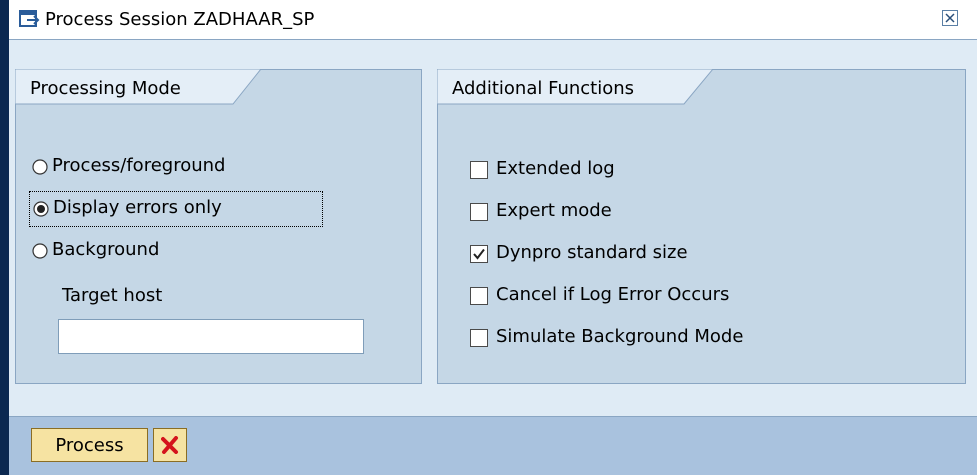  I want to click on close-icon, so click(950, 18).